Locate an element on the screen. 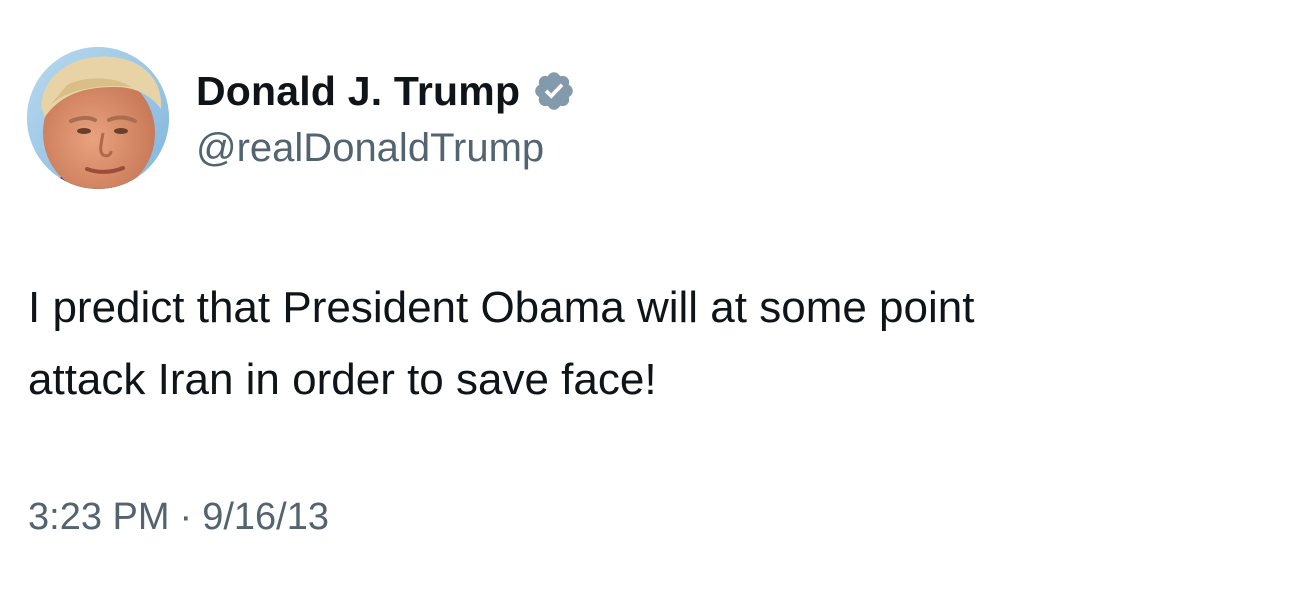 The image size is (1290, 590). tweet-timestamp: 3:23 PM · 9/16/13 is located at coordinates (178, 517).